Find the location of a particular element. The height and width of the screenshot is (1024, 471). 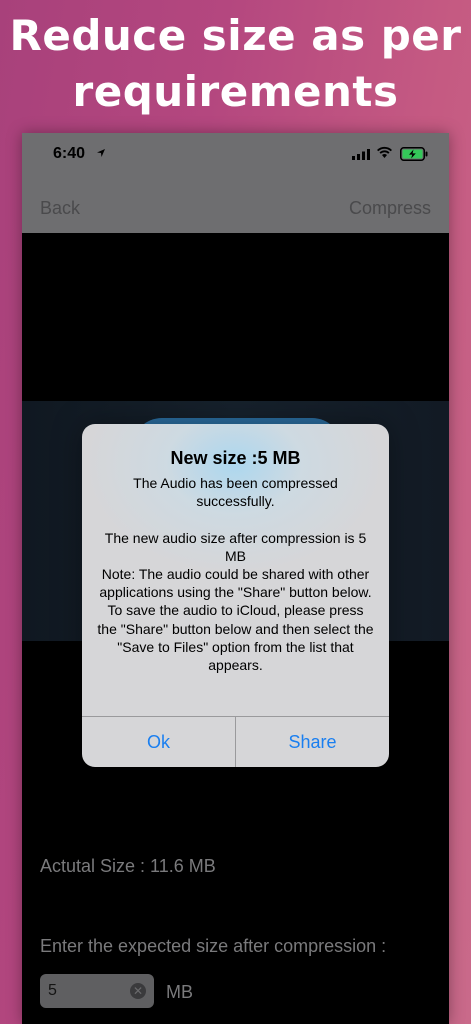

promo-headline: Reduce size as per requirements is located at coordinates (235, 64).